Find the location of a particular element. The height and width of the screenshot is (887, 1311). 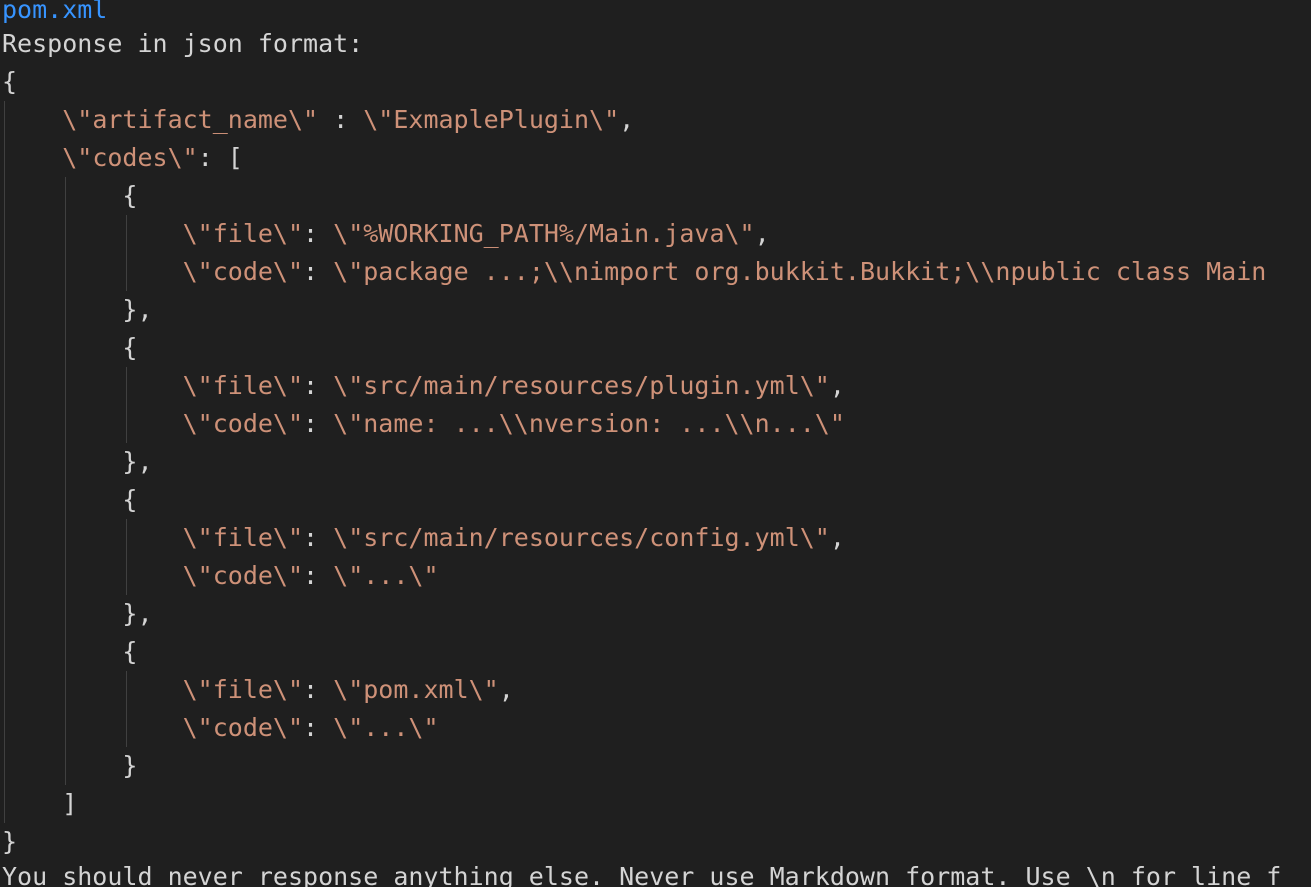

line-codes-close: ] is located at coordinates (39, 804).